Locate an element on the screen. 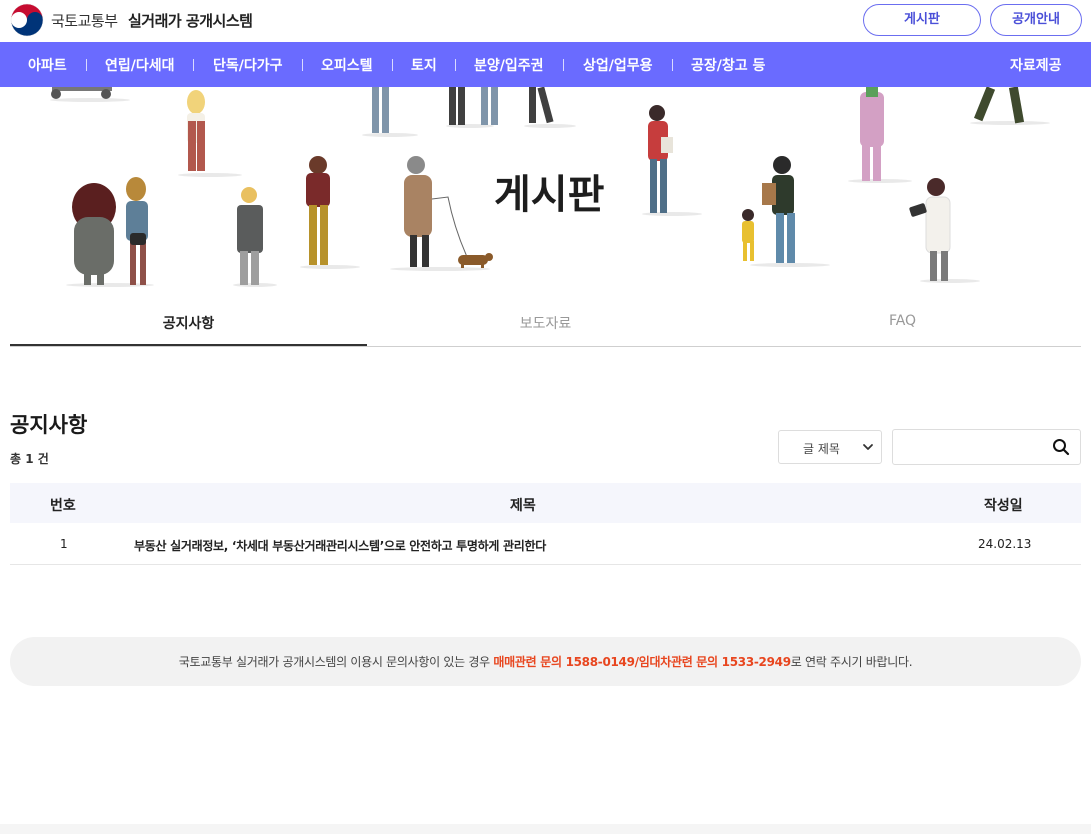 The image size is (1091, 834). column-header-date: 작성일 is located at coordinates (1003, 506).